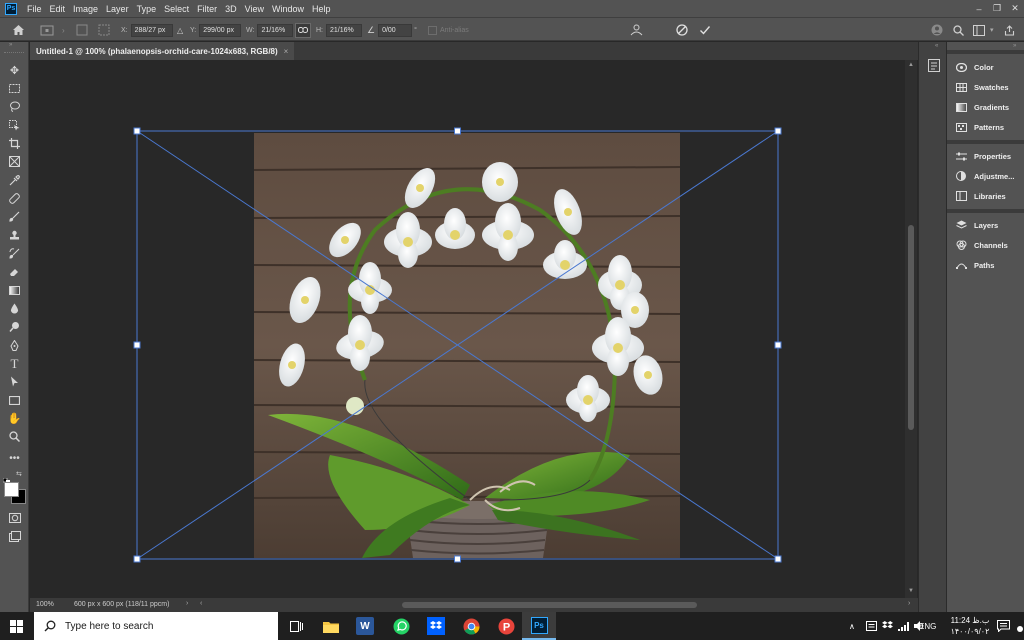 The width and height of the screenshot is (1024, 640). What do you see at coordinates (974, 265) in the screenshot?
I see `panel-paths: Paths` at bounding box center [974, 265].